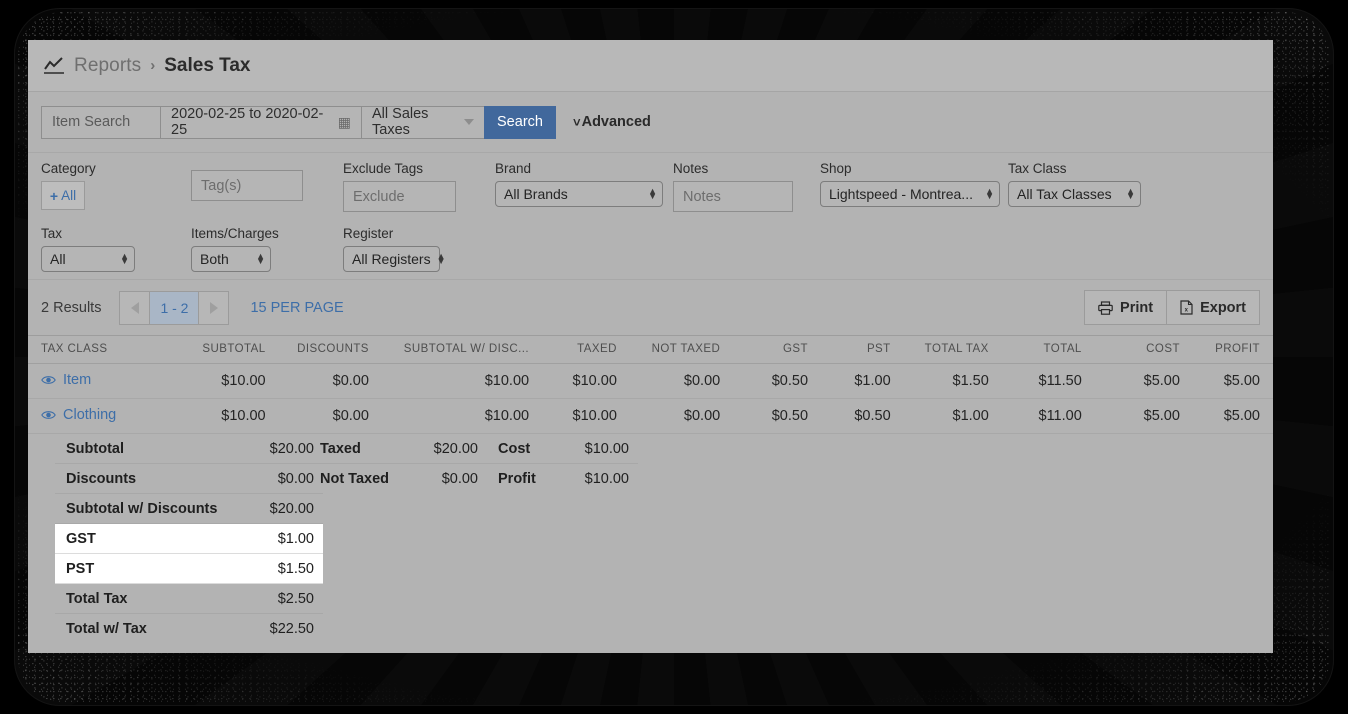 This screenshot has width=1348, height=714. What do you see at coordinates (849, 350) in the screenshot?
I see `column-header: PST` at bounding box center [849, 350].